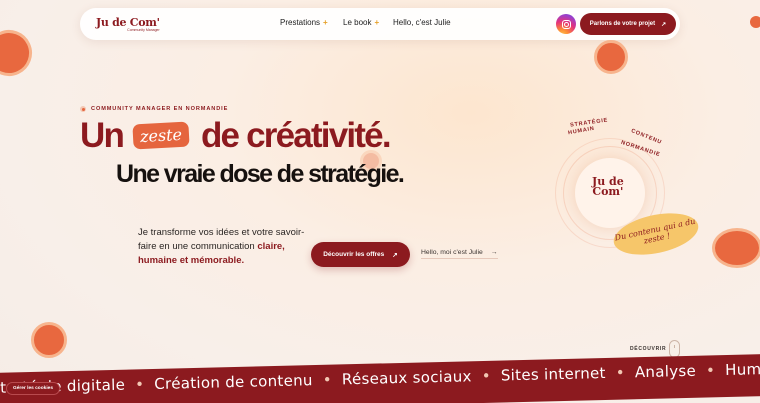  Describe the element at coordinates (452, 252) in the screenshot. I see `cta-secondary-label: Hello, moi c'est Julie` at that location.